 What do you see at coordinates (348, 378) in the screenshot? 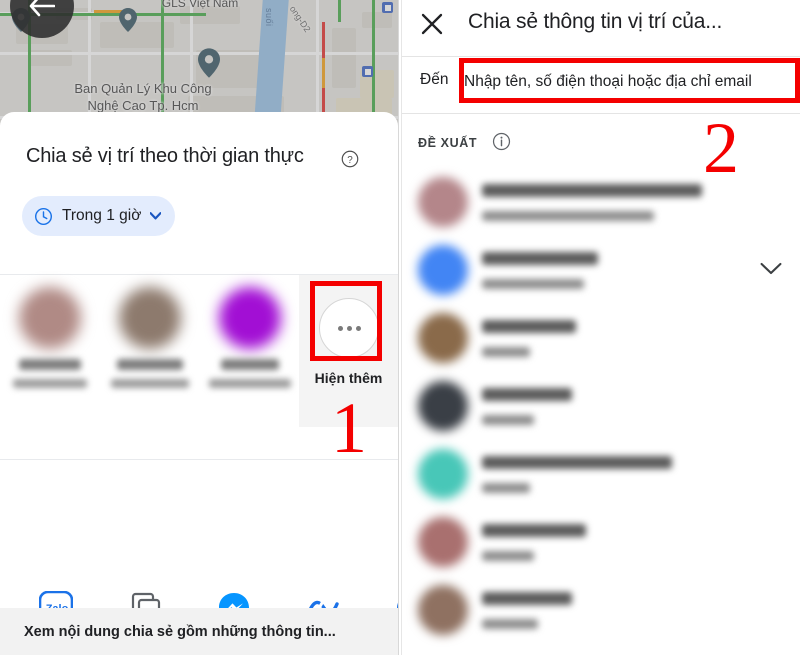
I see `show-more-label: Hiện thêm` at bounding box center [348, 378].